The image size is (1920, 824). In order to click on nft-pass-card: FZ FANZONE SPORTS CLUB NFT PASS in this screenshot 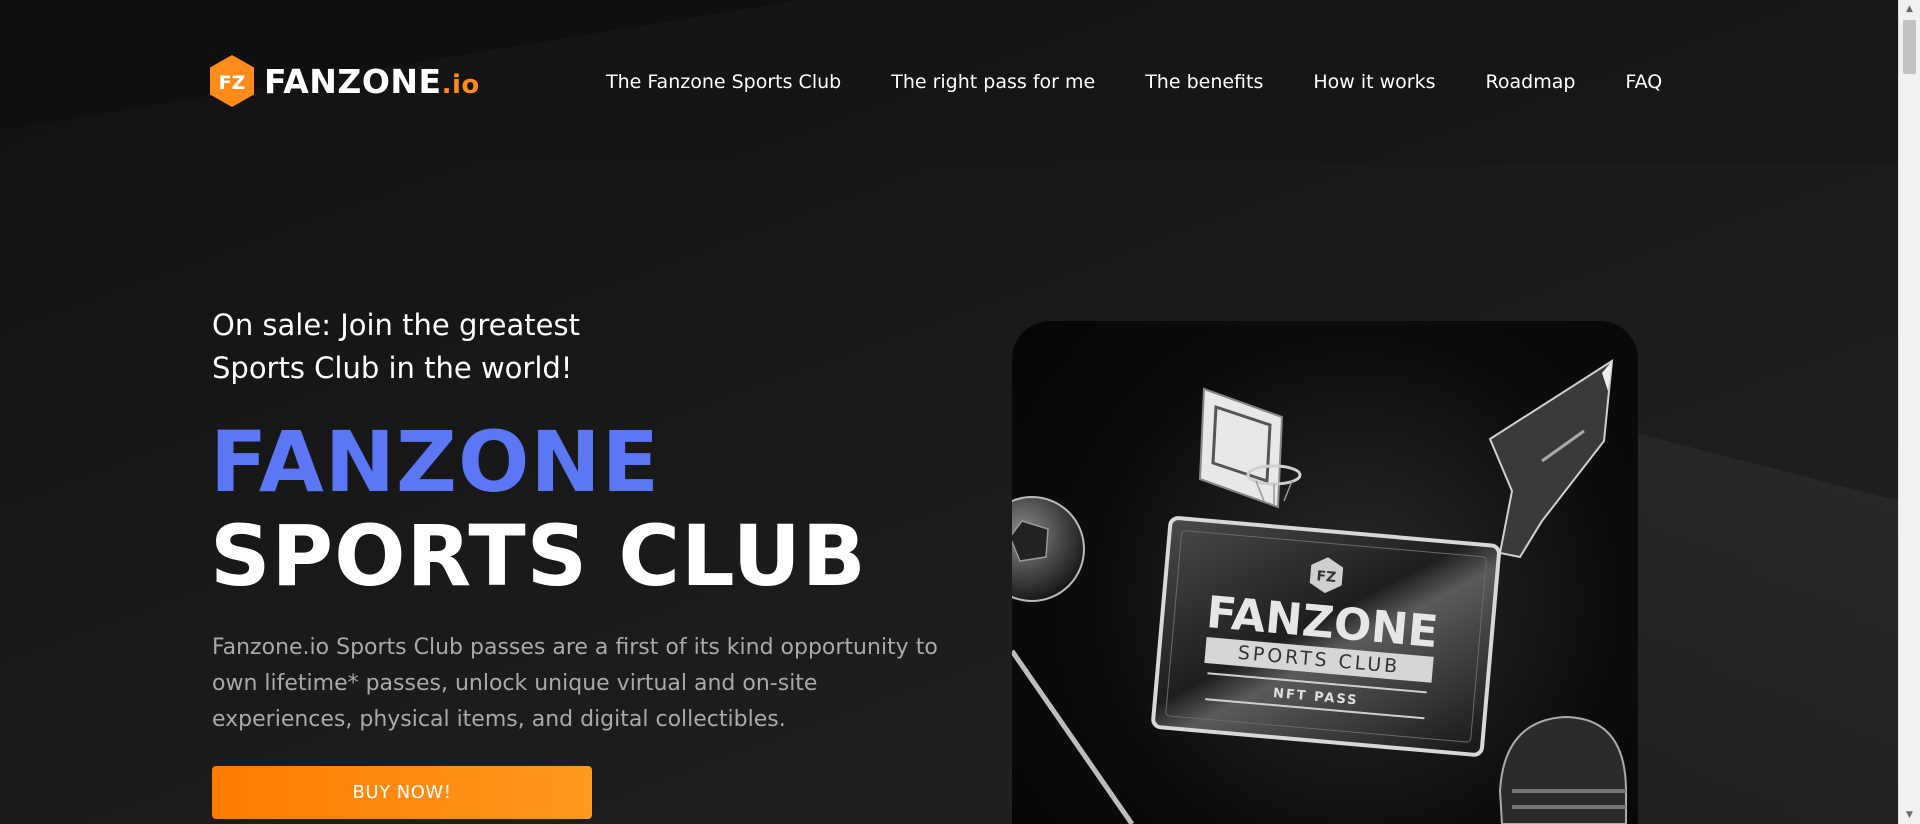, I will do `click(1326, 636)`.